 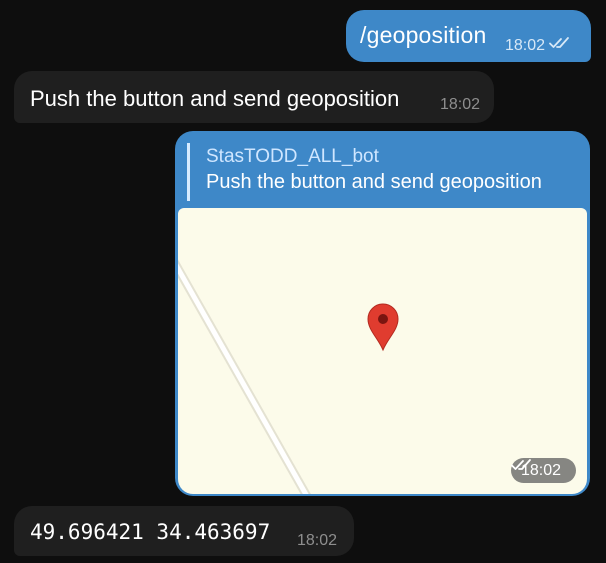 I want to click on message-text: Push the button and send geoposition, so click(x=215, y=98).